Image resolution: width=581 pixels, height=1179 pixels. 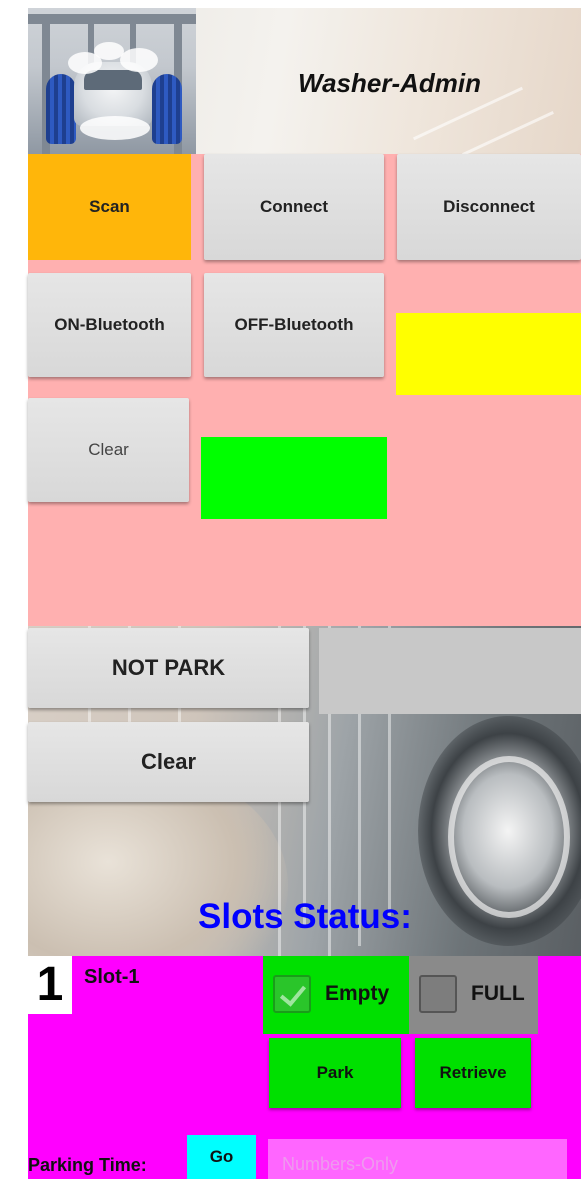 I want to click on bluetooth-off-button: OFF-Bluetooth, so click(x=294, y=325).